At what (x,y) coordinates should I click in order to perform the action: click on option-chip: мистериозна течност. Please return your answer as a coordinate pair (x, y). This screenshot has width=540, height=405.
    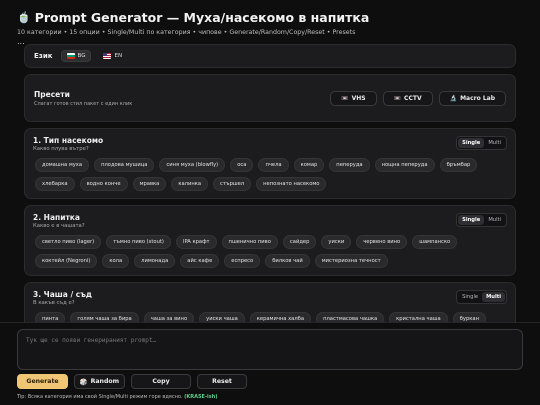
    Looking at the image, I should click on (351, 261).